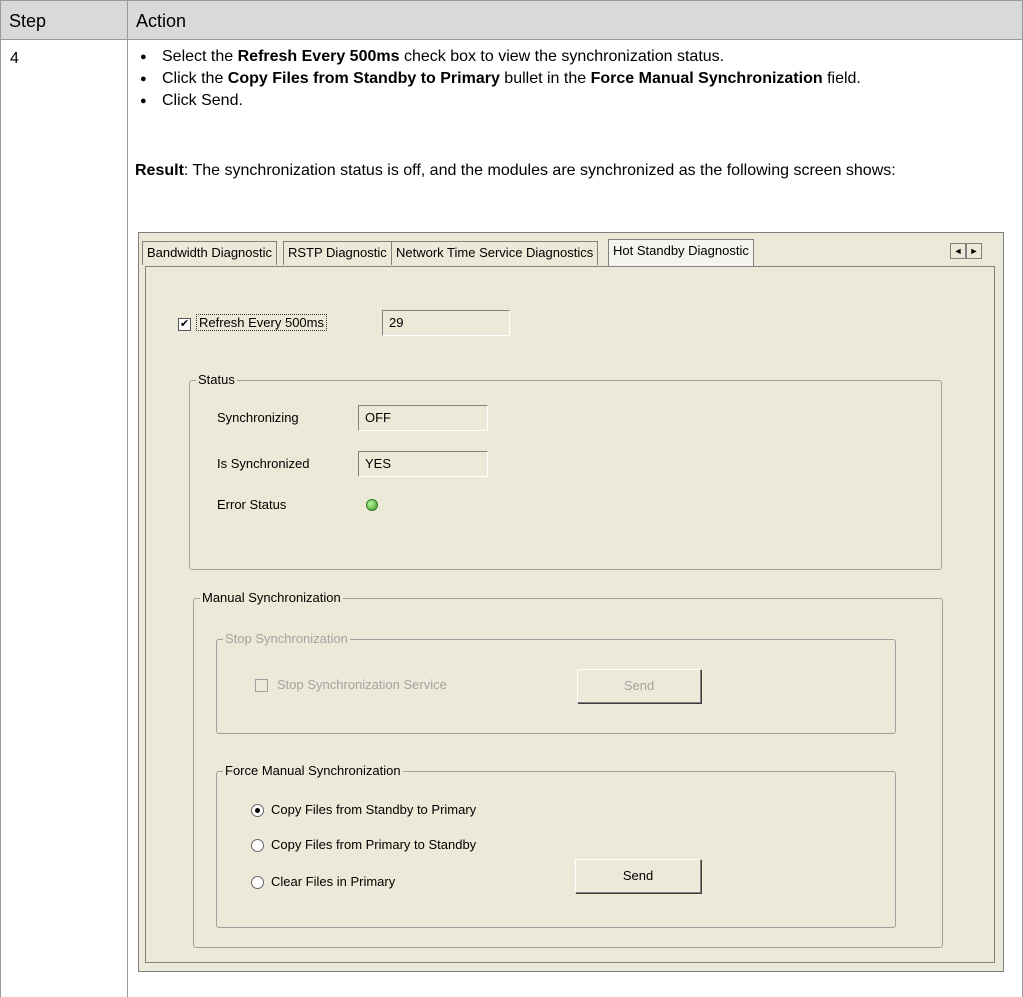 This screenshot has width=1023, height=997. I want to click on instruction-text: Select the, so click(200, 56).